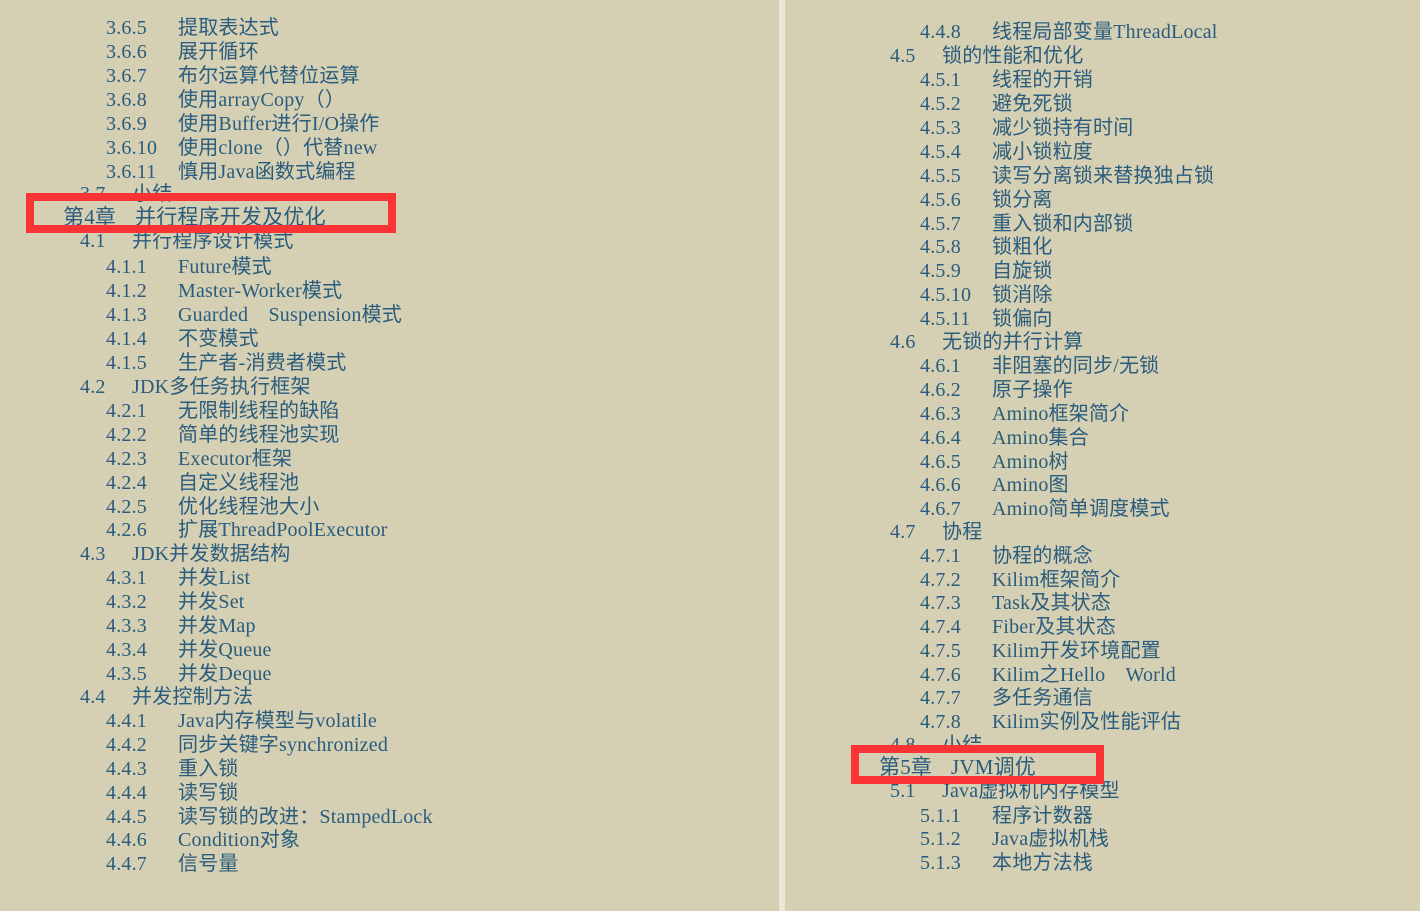  What do you see at coordinates (940, 509) in the screenshot?
I see `toc-entry-number: 4.6.7` at bounding box center [940, 509].